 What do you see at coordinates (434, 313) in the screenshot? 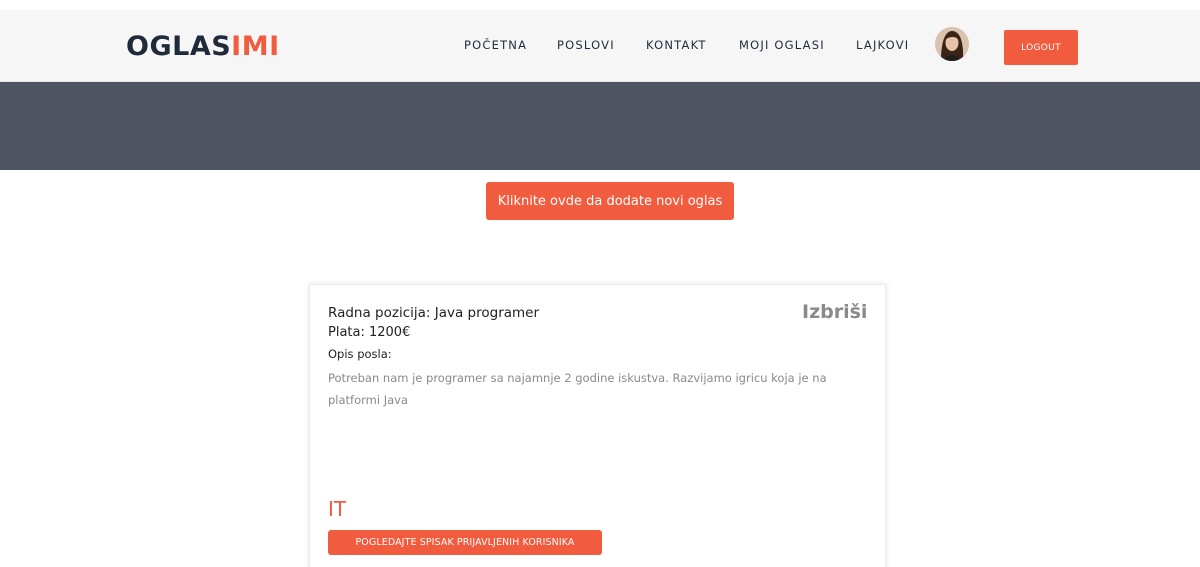
I see `listing-position: Radna pozicija: Java programer` at bounding box center [434, 313].